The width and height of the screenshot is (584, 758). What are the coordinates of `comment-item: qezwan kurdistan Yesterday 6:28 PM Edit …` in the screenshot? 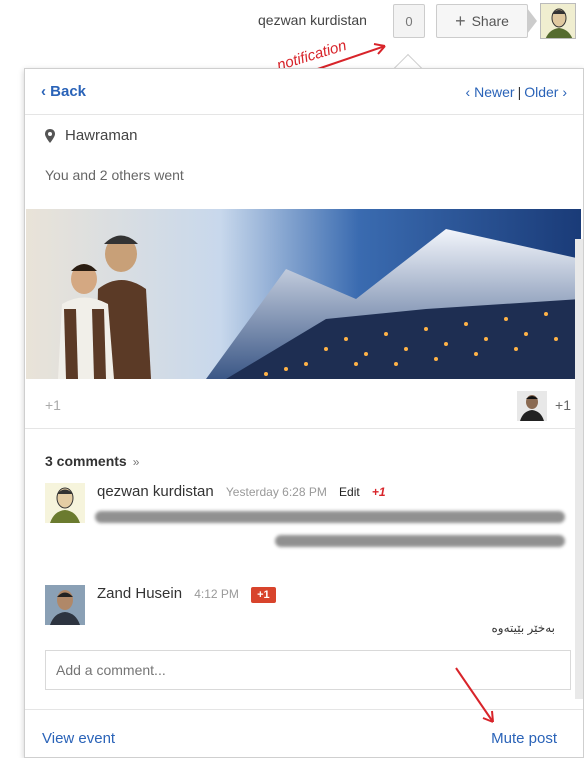 It's located at (305, 525).